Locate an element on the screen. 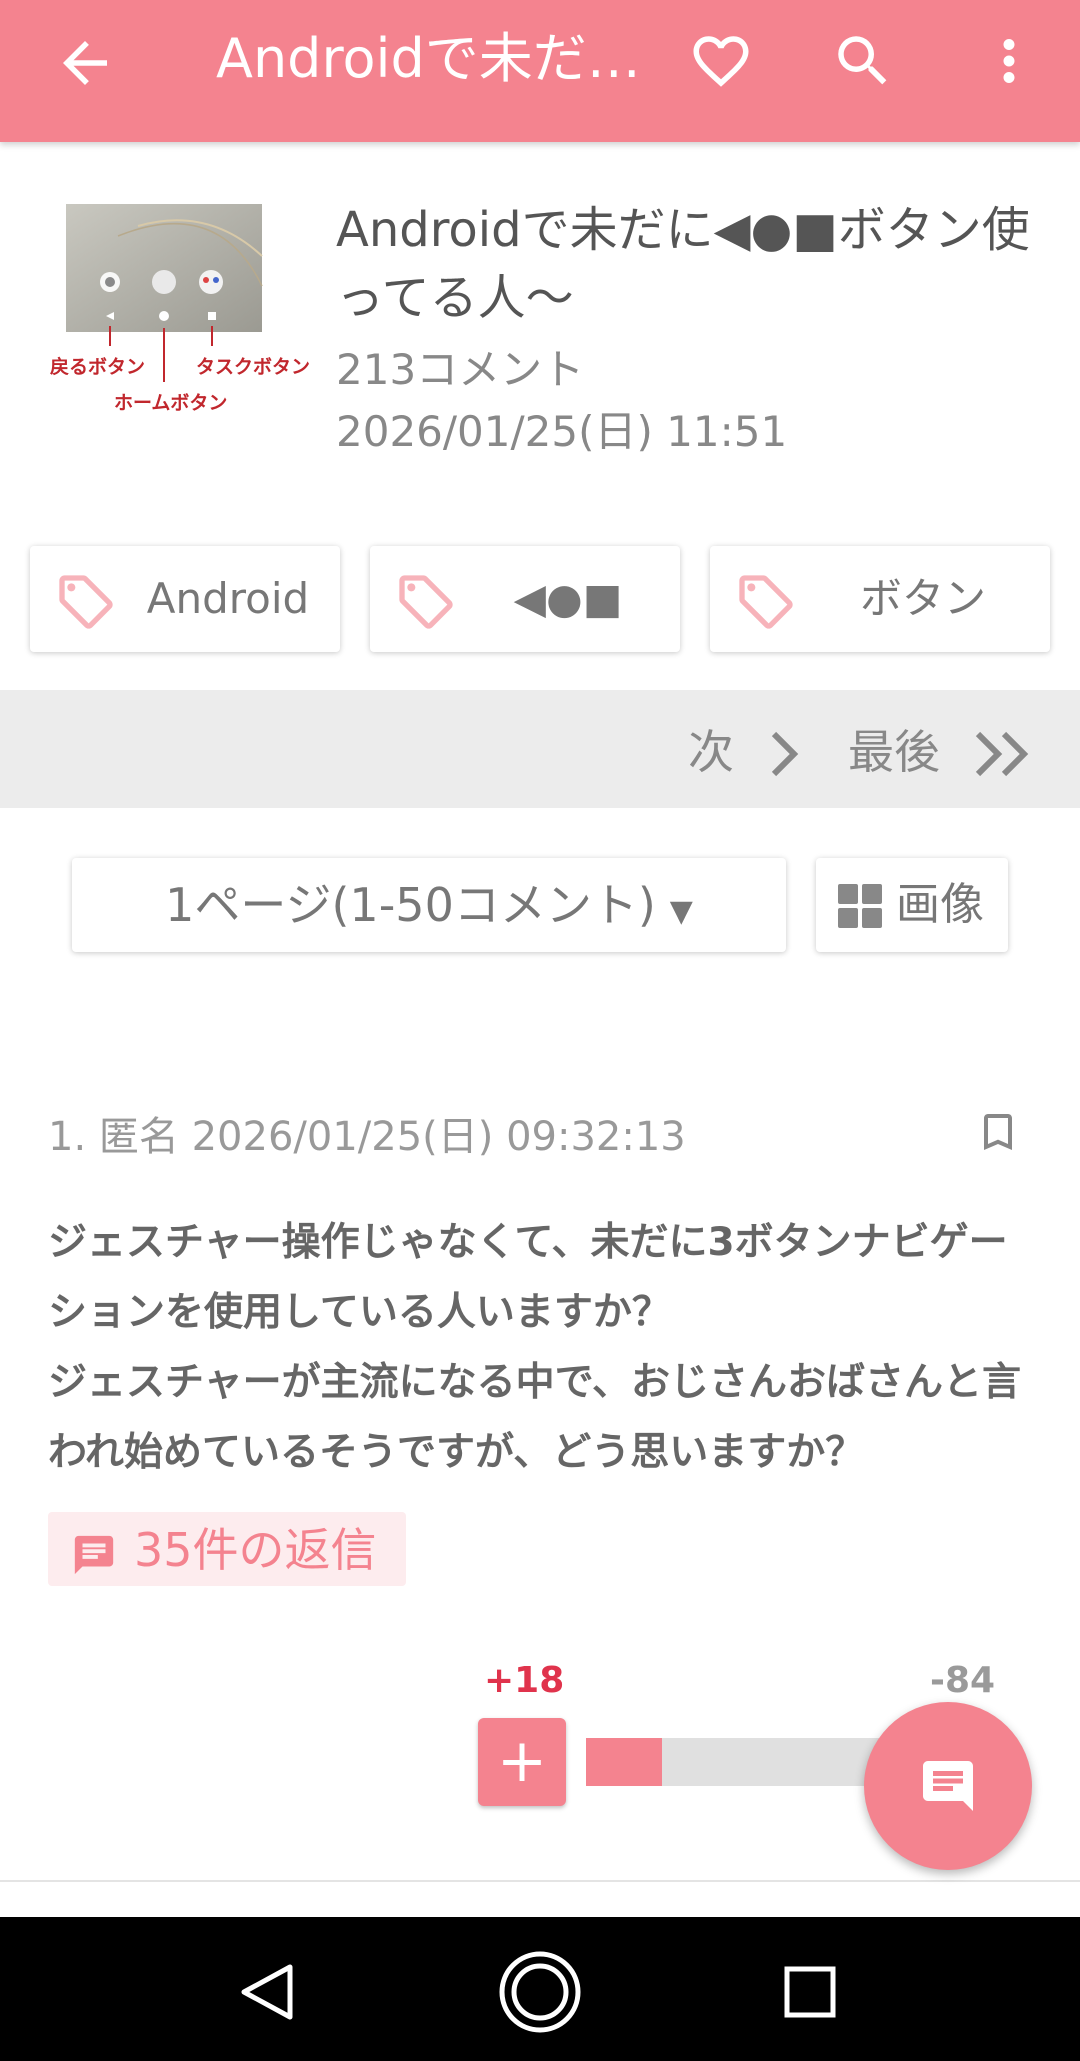  arrow-back-icon is located at coordinates (85, 63).